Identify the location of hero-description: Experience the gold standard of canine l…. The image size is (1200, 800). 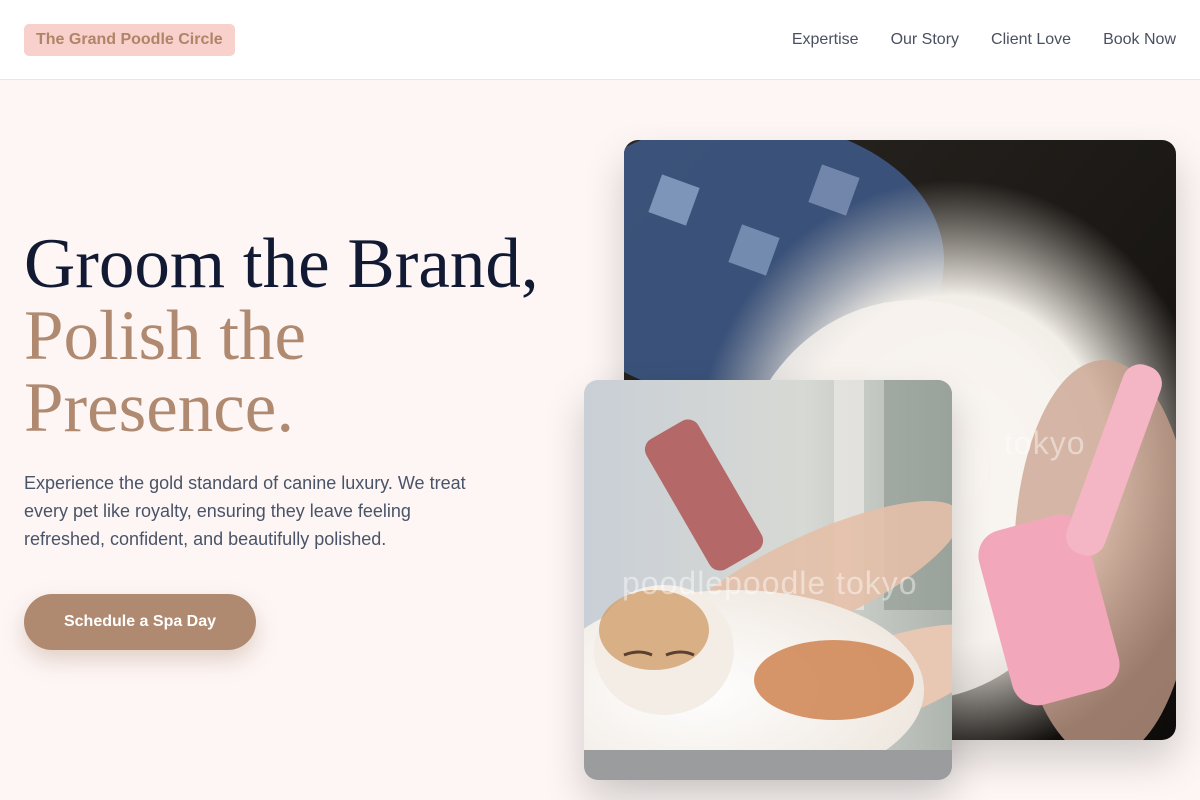
(245, 511).